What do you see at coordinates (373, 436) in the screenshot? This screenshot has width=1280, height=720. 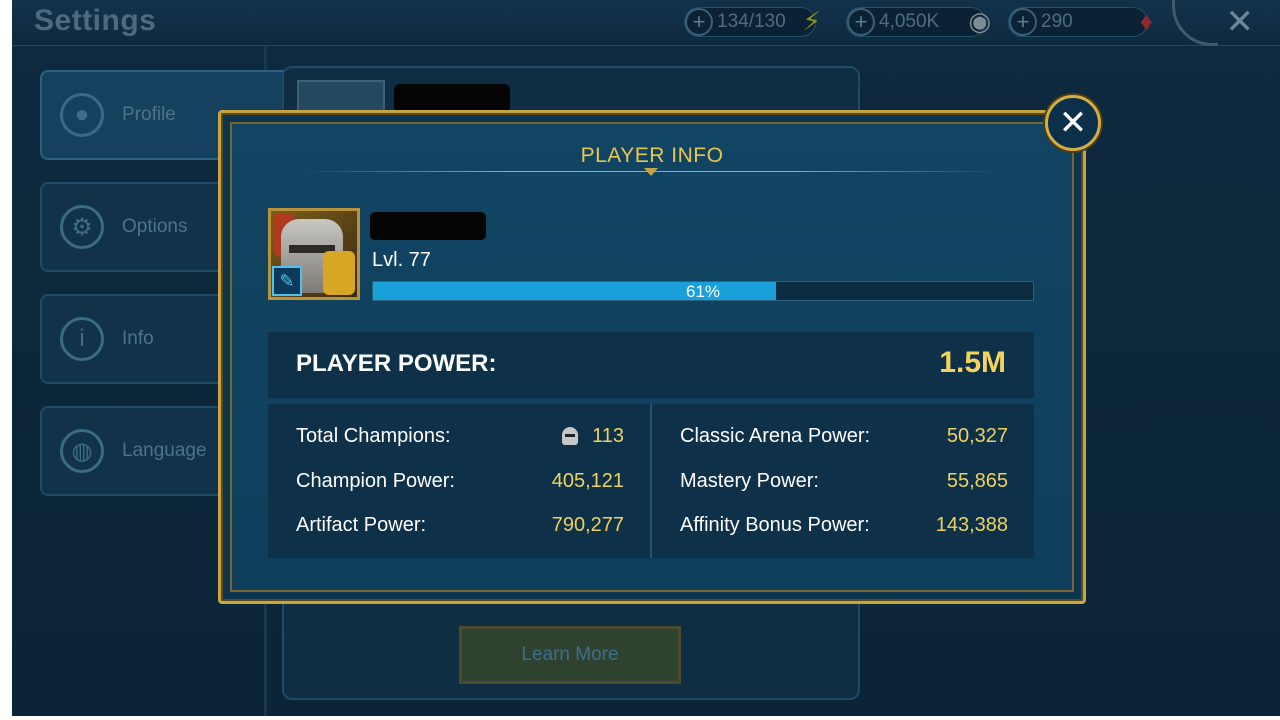 I see `total-champions-label: Total Champions:` at bounding box center [373, 436].